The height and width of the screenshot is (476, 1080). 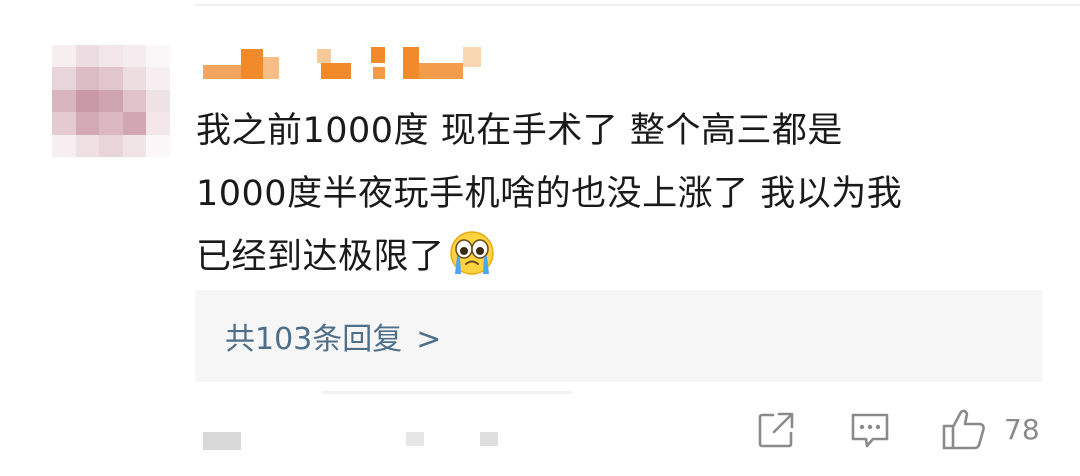 I want to click on comment-line: 我之前1000度 现在手术了 整个高三都是, so click(x=519, y=131).